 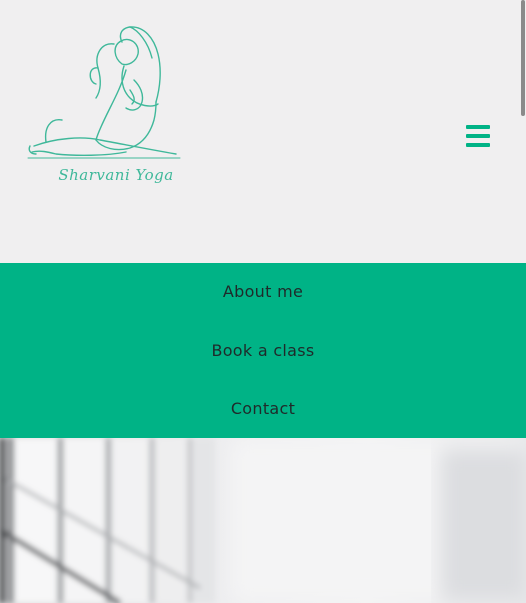 What do you see at coordinates (116, 175) in the screenshot?
I see `logo-text: Sharvani Yoga` at bounding box center [116, 175].